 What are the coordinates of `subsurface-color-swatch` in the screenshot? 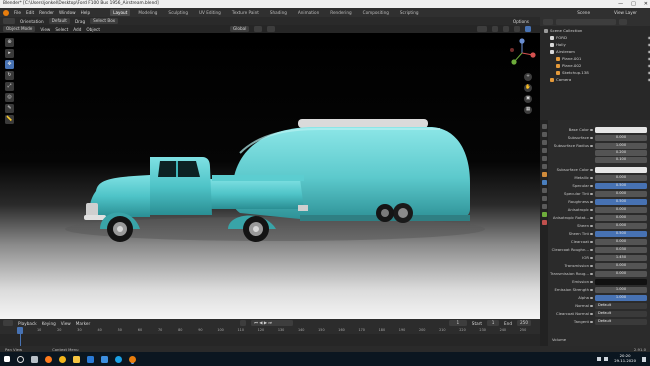 It's located at (621, 170).